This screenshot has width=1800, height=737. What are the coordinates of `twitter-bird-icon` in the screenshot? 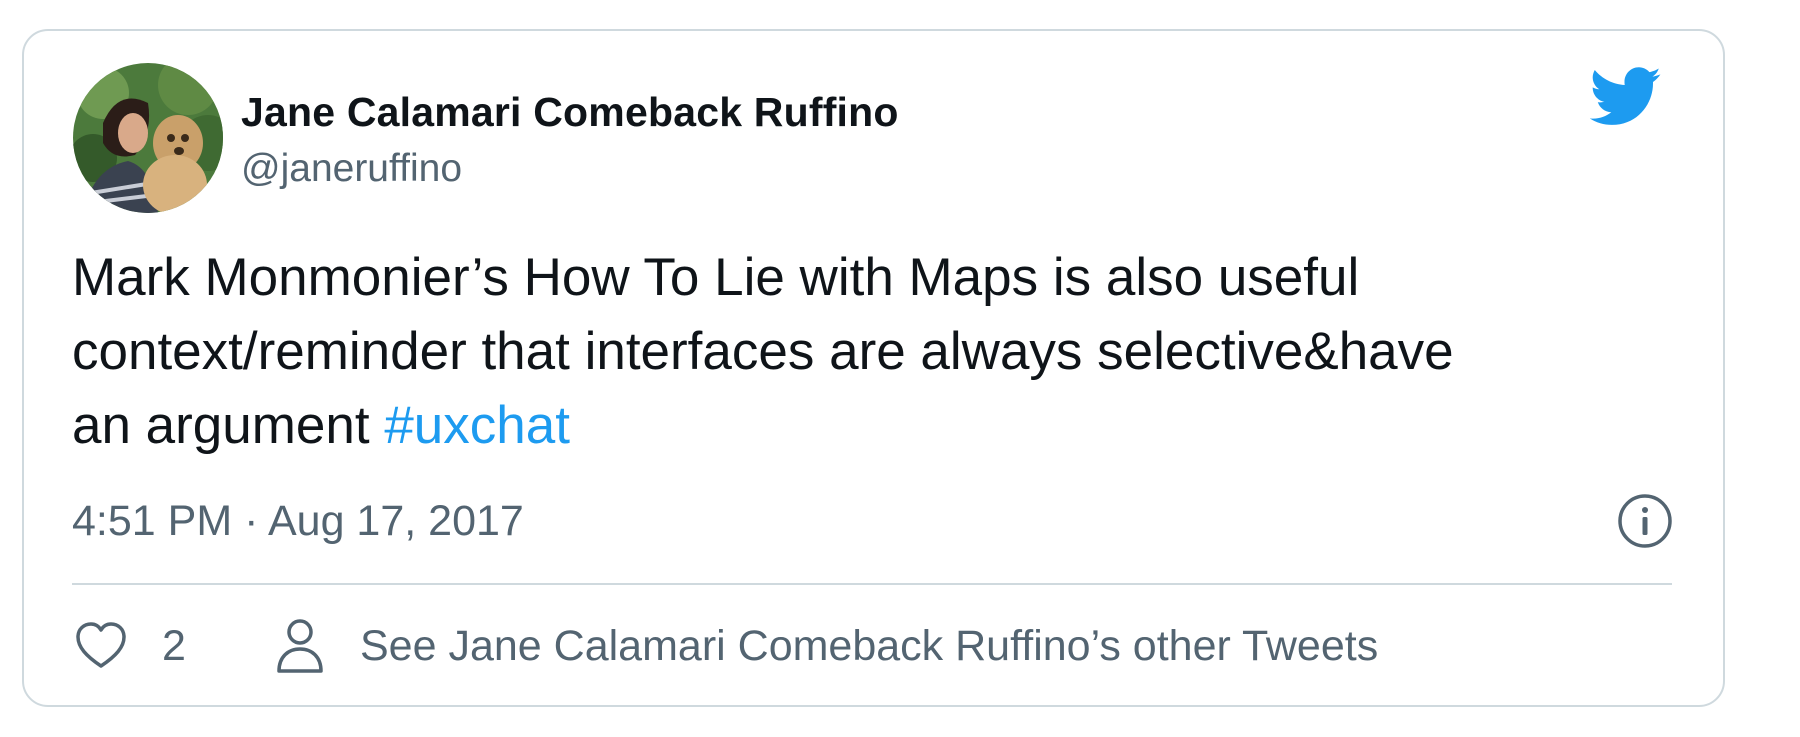 It's located at (1626, 97).